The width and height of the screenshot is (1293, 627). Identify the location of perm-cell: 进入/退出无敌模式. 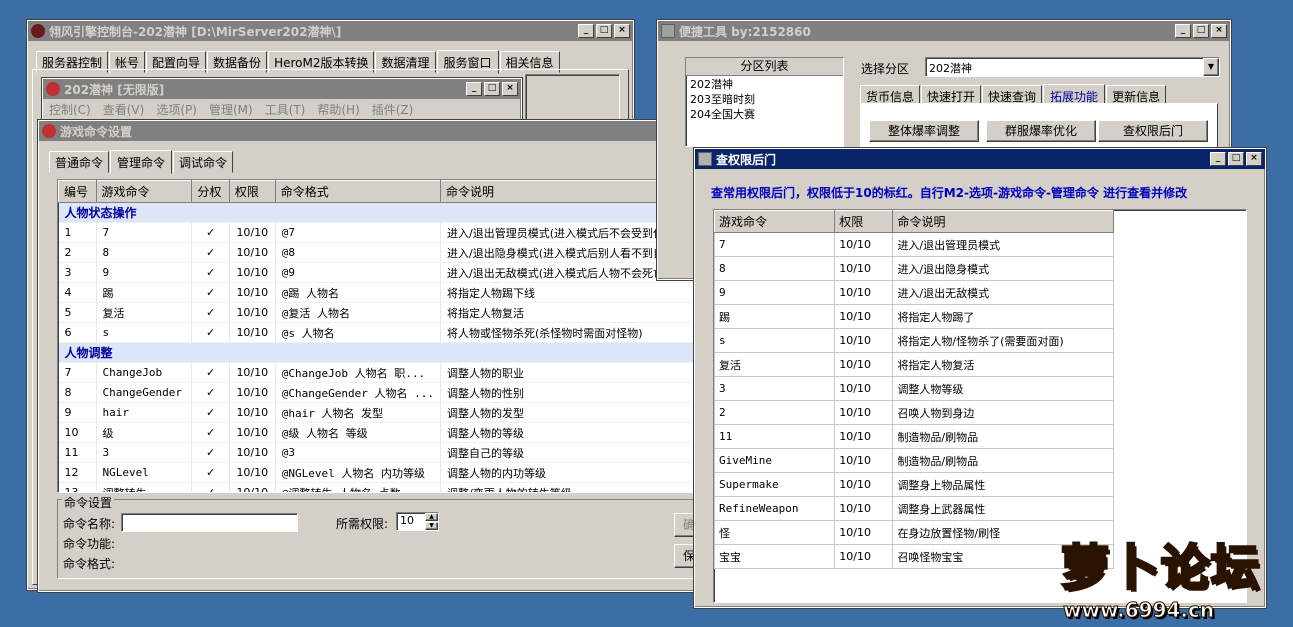
(1003, 292).